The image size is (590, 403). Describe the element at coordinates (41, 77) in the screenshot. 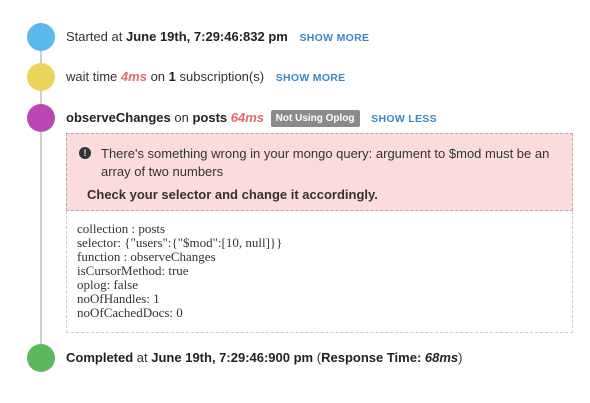

I see `wait-dot` at that location.